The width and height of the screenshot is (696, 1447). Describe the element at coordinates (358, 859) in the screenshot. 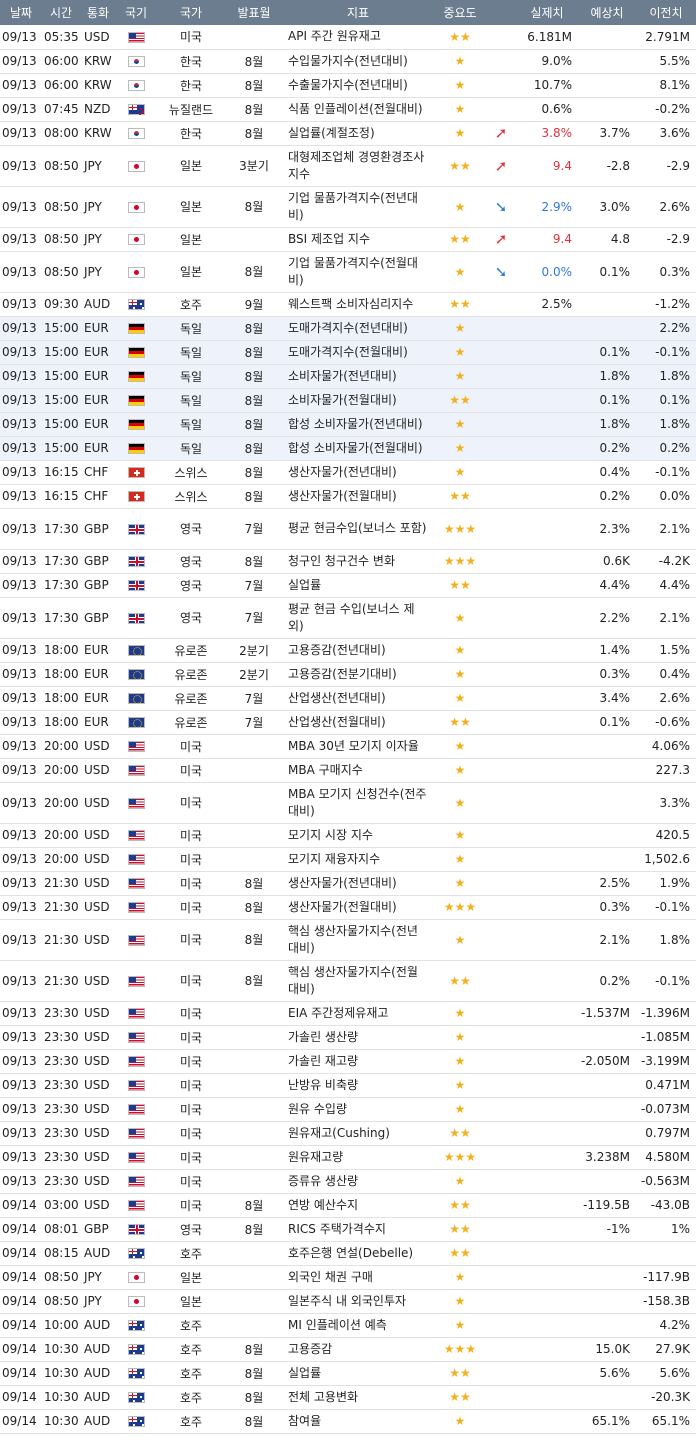

I see `indicator-link: 모기지 재융자지수` at that location.